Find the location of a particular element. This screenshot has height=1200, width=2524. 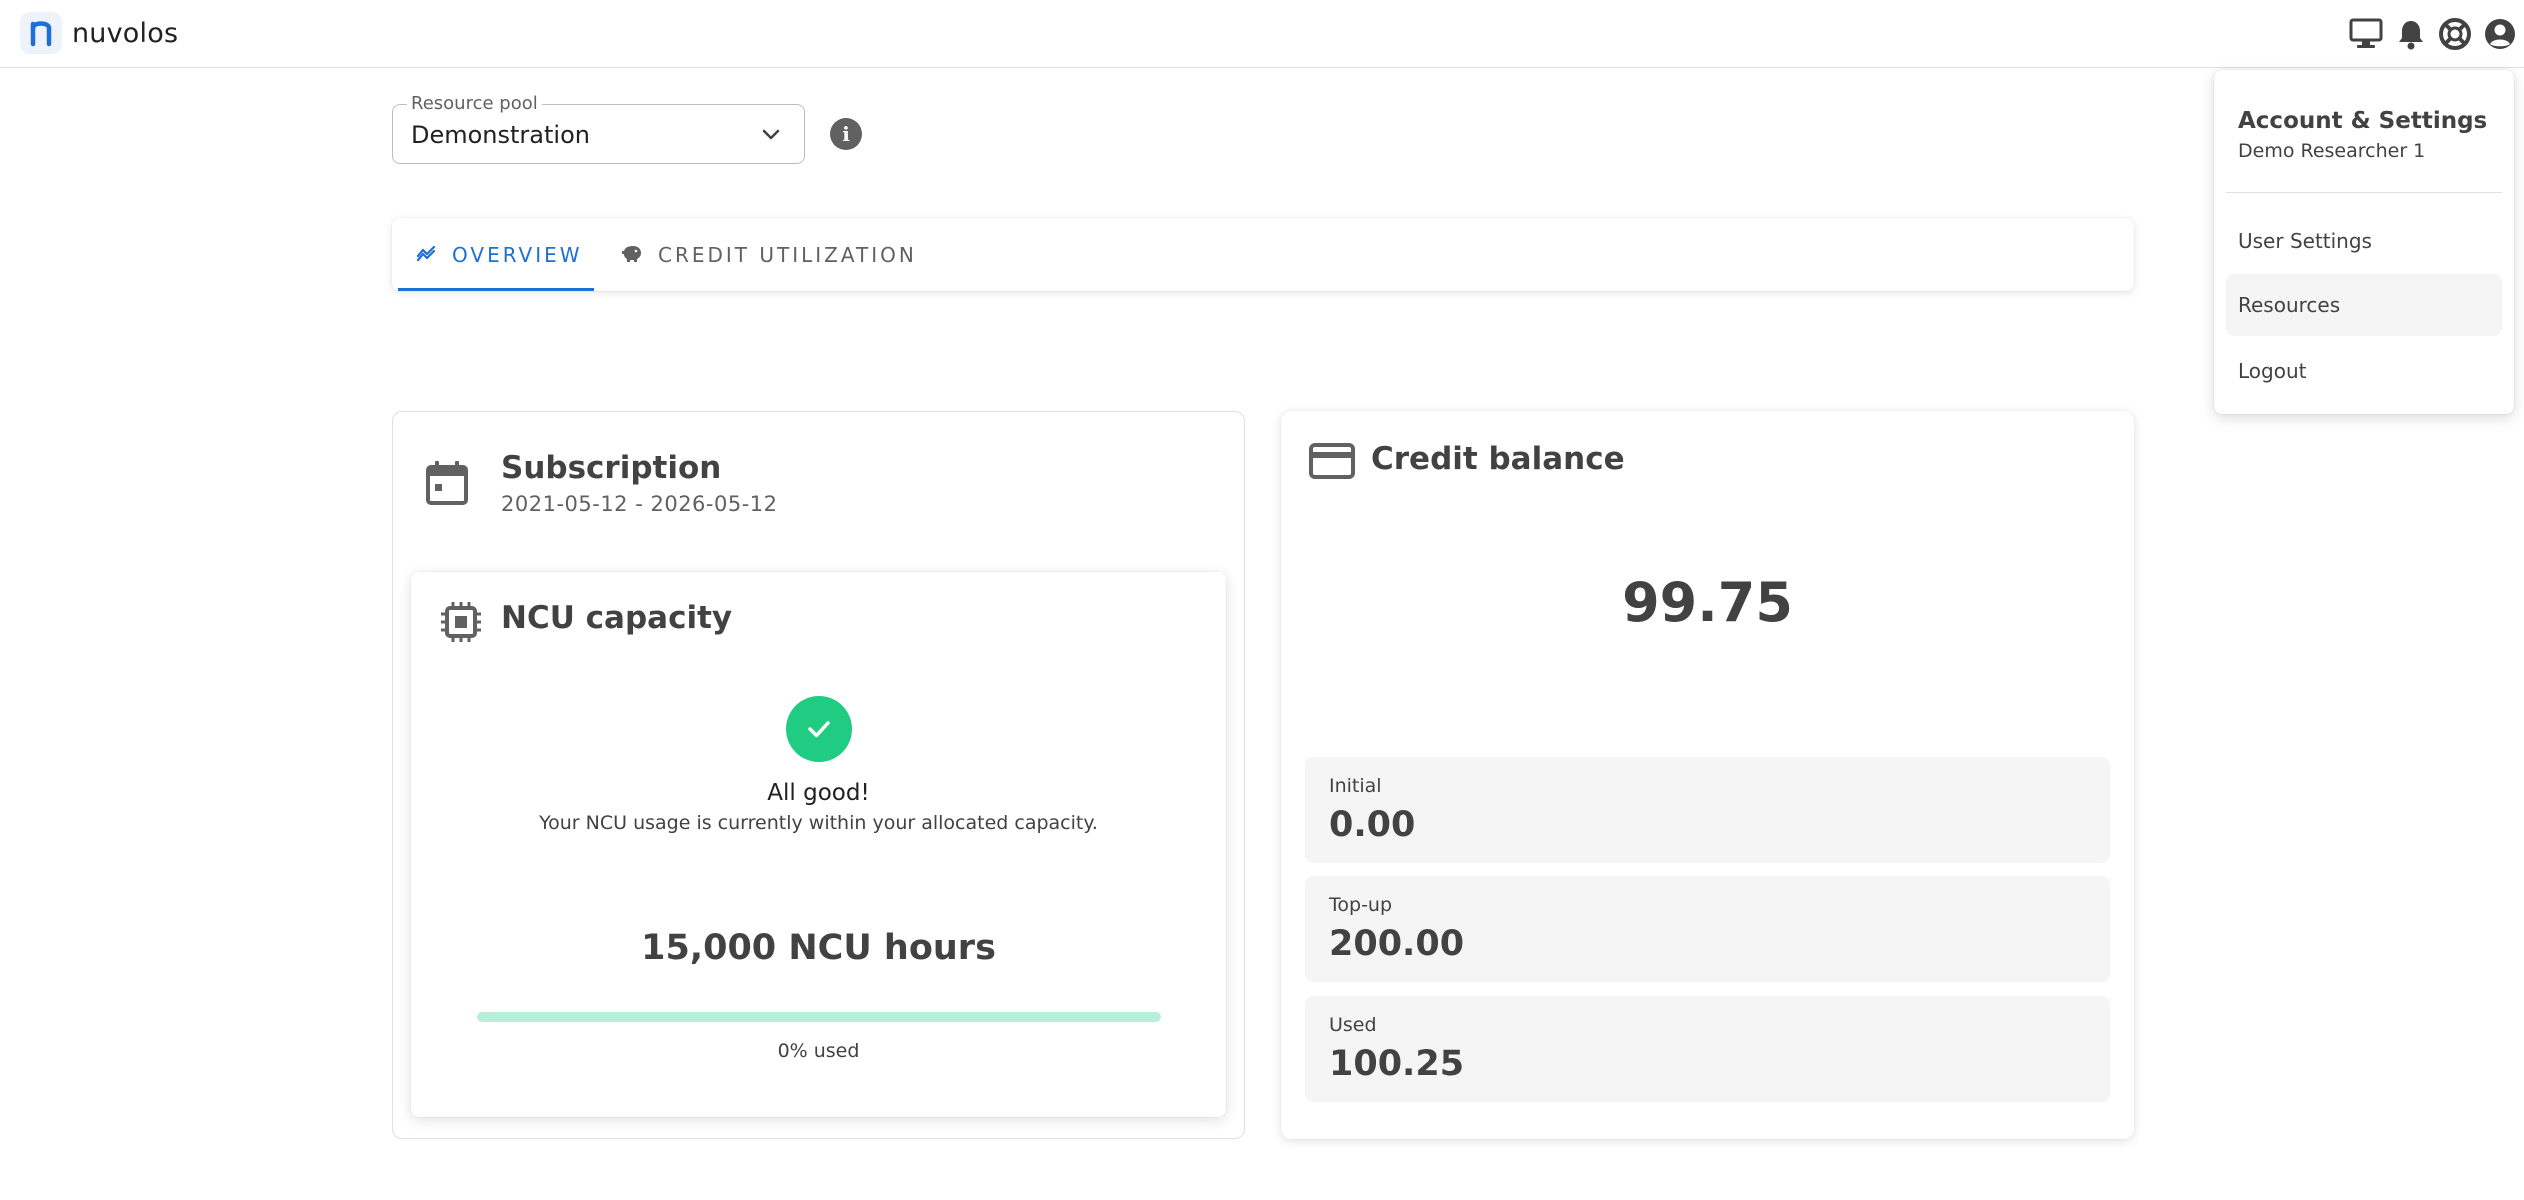

menu-divider is located at coordinates (2364, 192).